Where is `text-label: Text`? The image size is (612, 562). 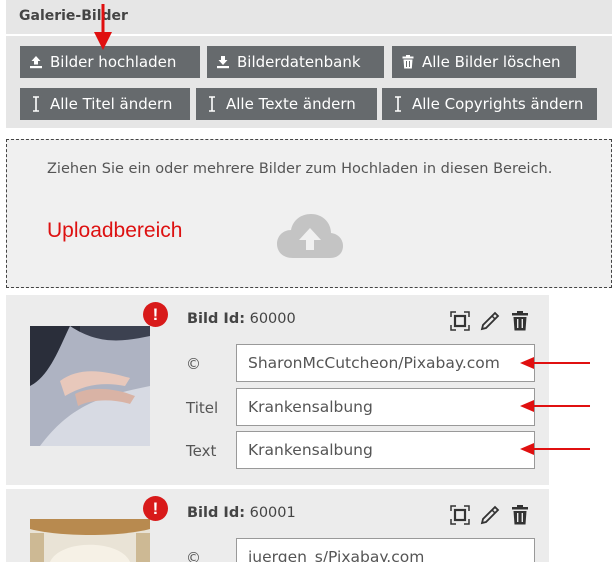
text-label: Text is located at coordinates (201, 451).